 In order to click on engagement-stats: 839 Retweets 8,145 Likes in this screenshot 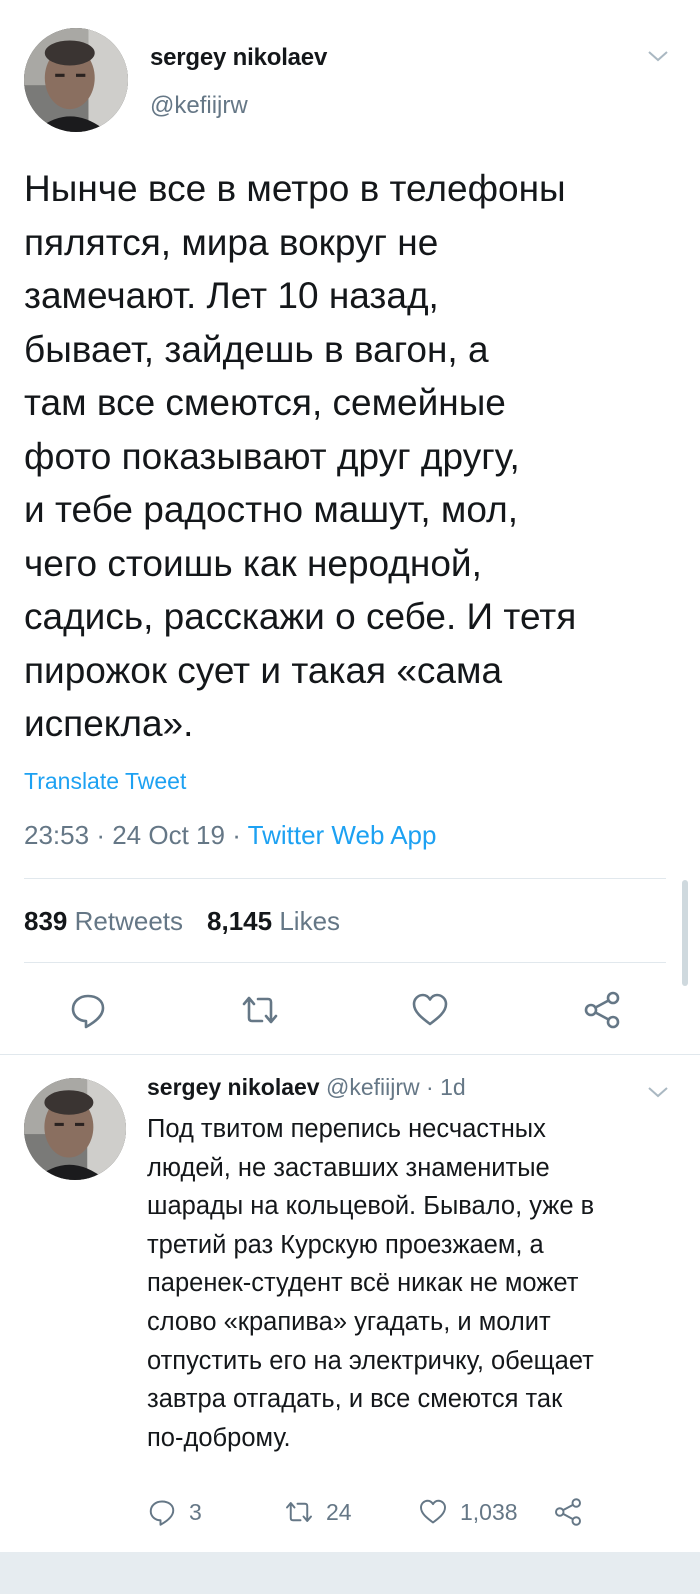, I will do `click(182, 921)`.